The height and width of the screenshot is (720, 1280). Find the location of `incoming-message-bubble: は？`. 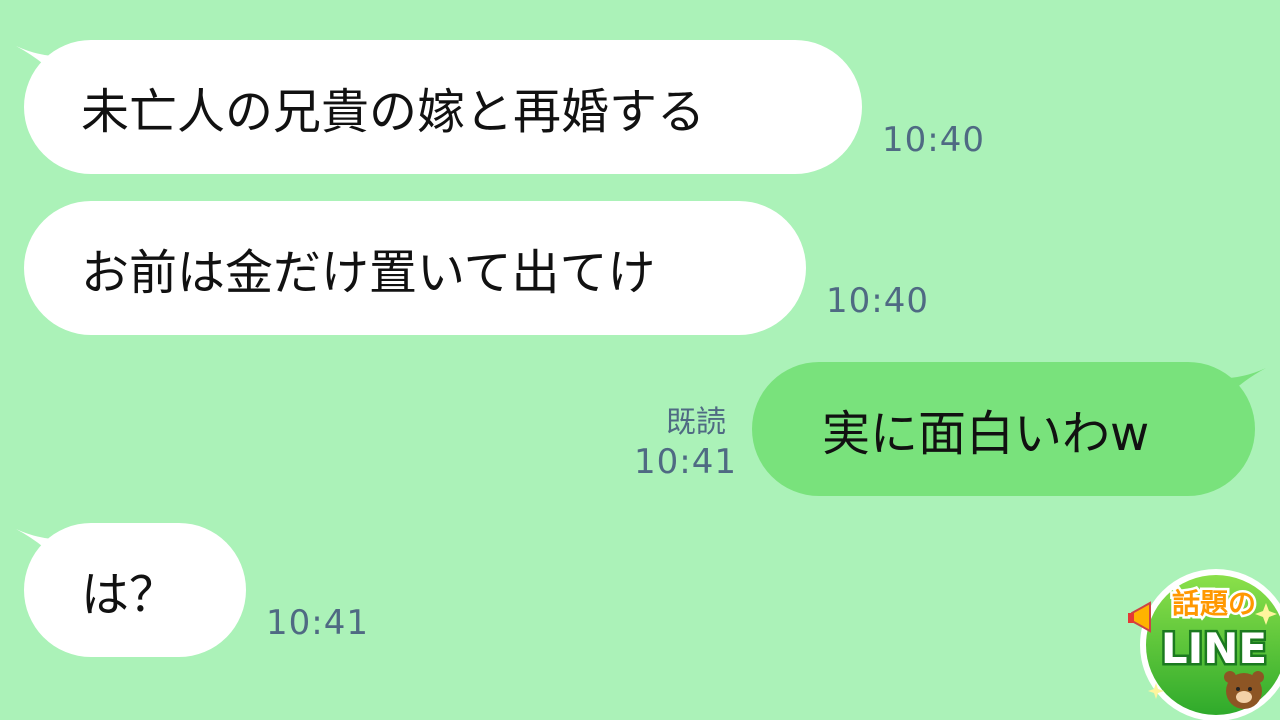

incoming-message-bubble: は？ is located at coordinates (135, 590).